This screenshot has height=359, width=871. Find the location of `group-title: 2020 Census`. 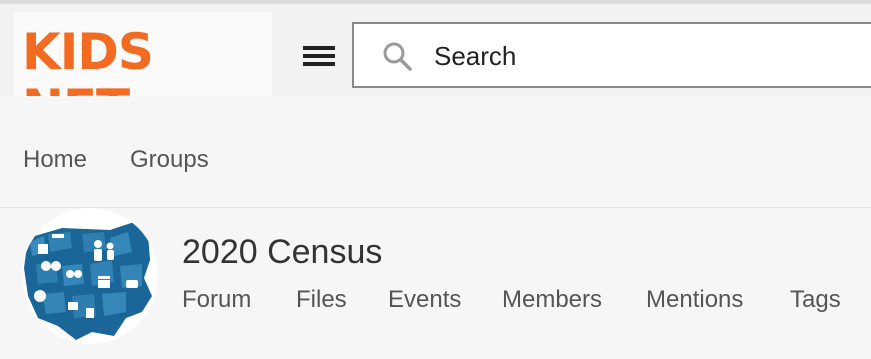

group-title: 2020 Census is located at coordinates (282, 252).